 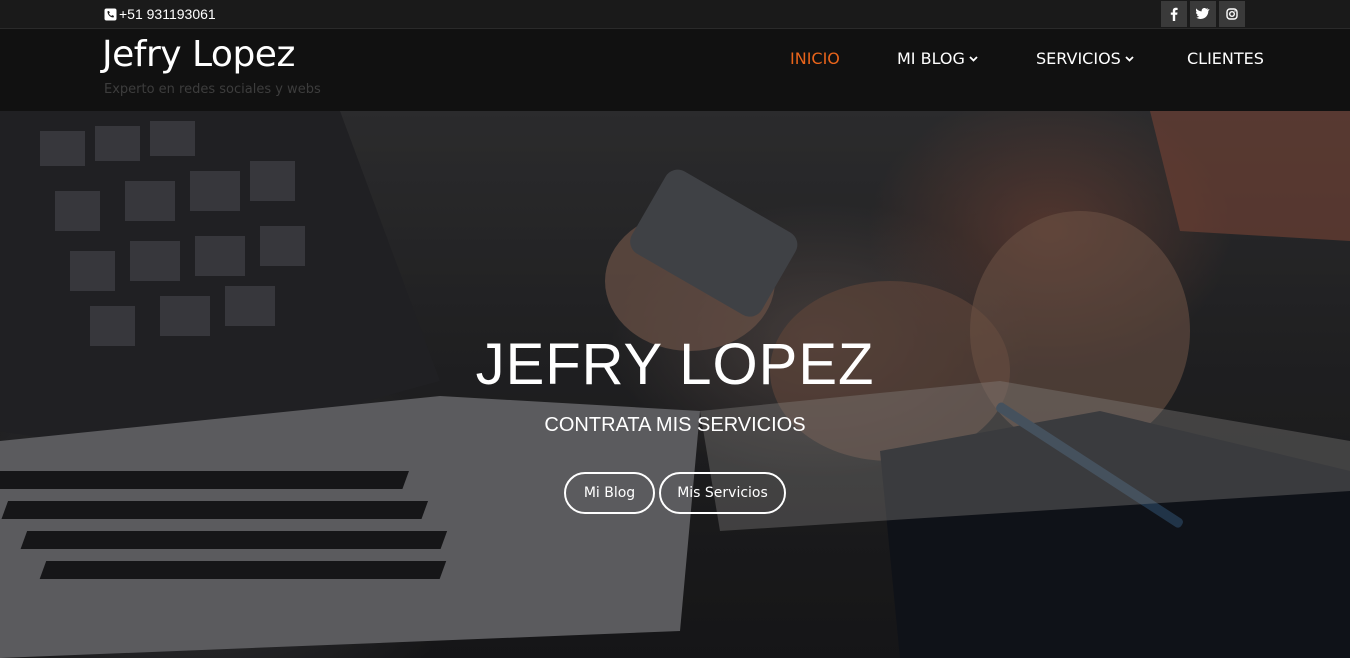 I want to click on phone-number: +51 931193061, so click(x=167, y=14).